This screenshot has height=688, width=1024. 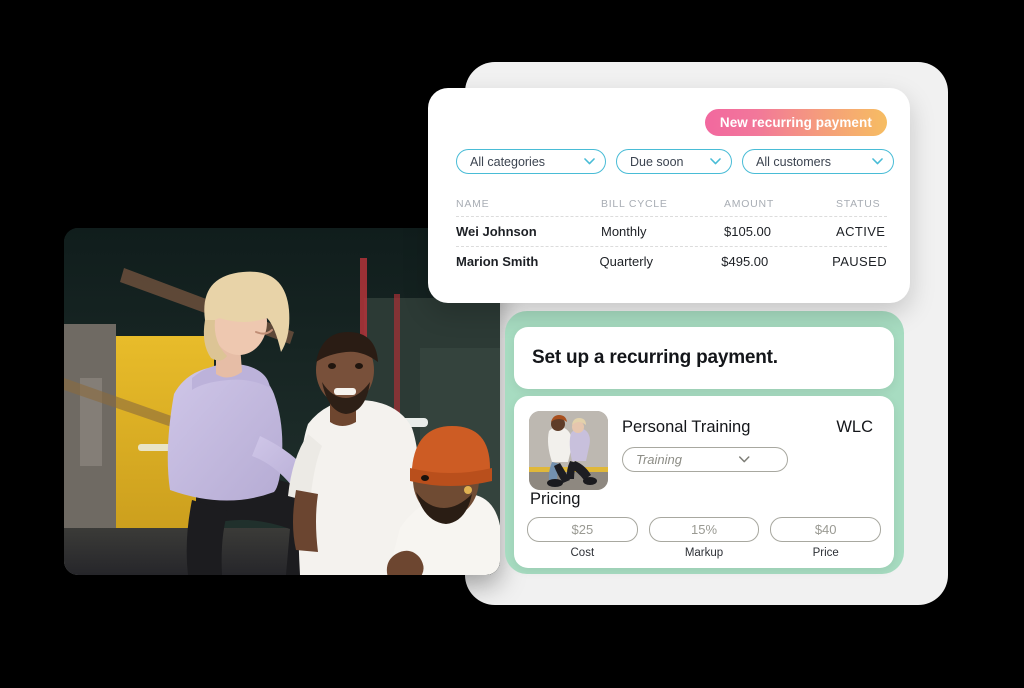 I want to click on markup-caption: Markup, so click(x=704, y=553).